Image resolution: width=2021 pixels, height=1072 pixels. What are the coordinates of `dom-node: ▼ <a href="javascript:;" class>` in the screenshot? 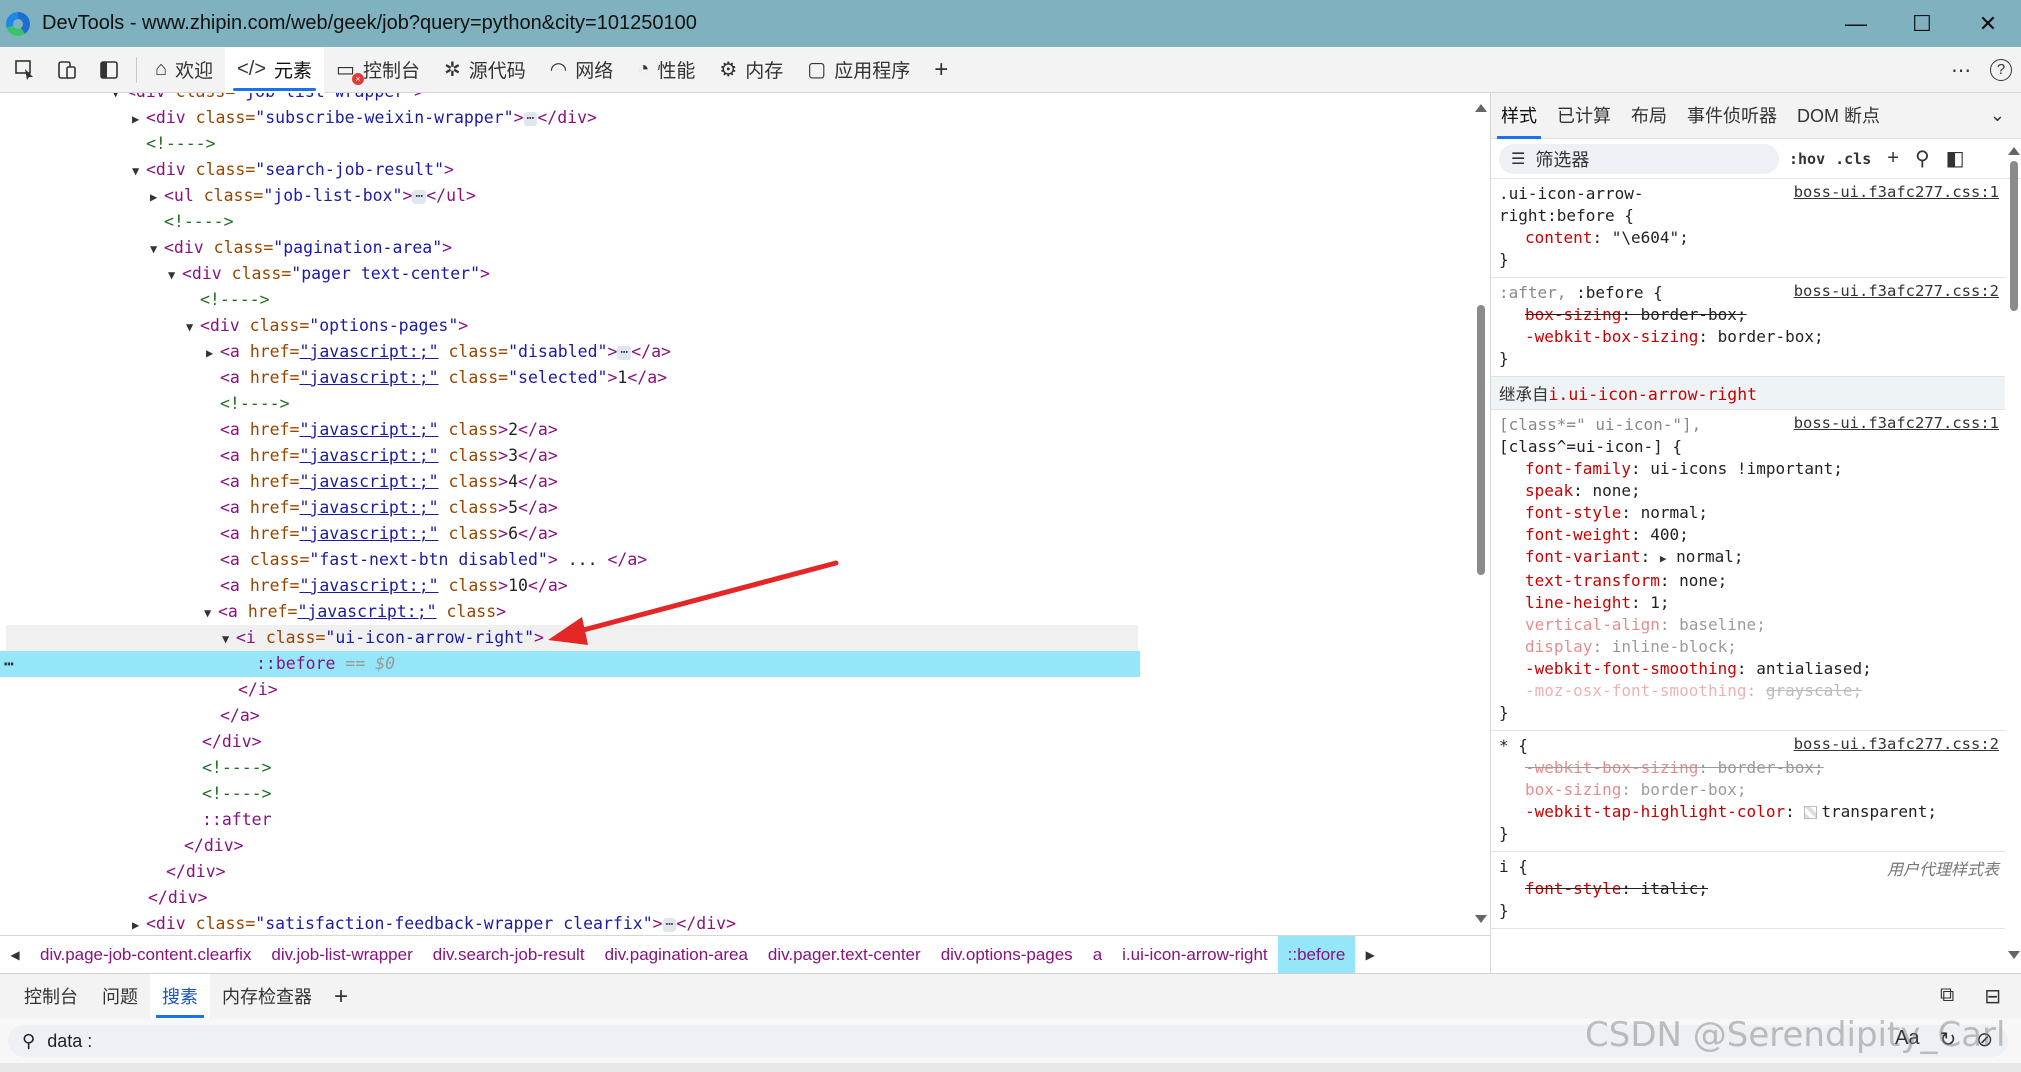 It's located at (570, 612).